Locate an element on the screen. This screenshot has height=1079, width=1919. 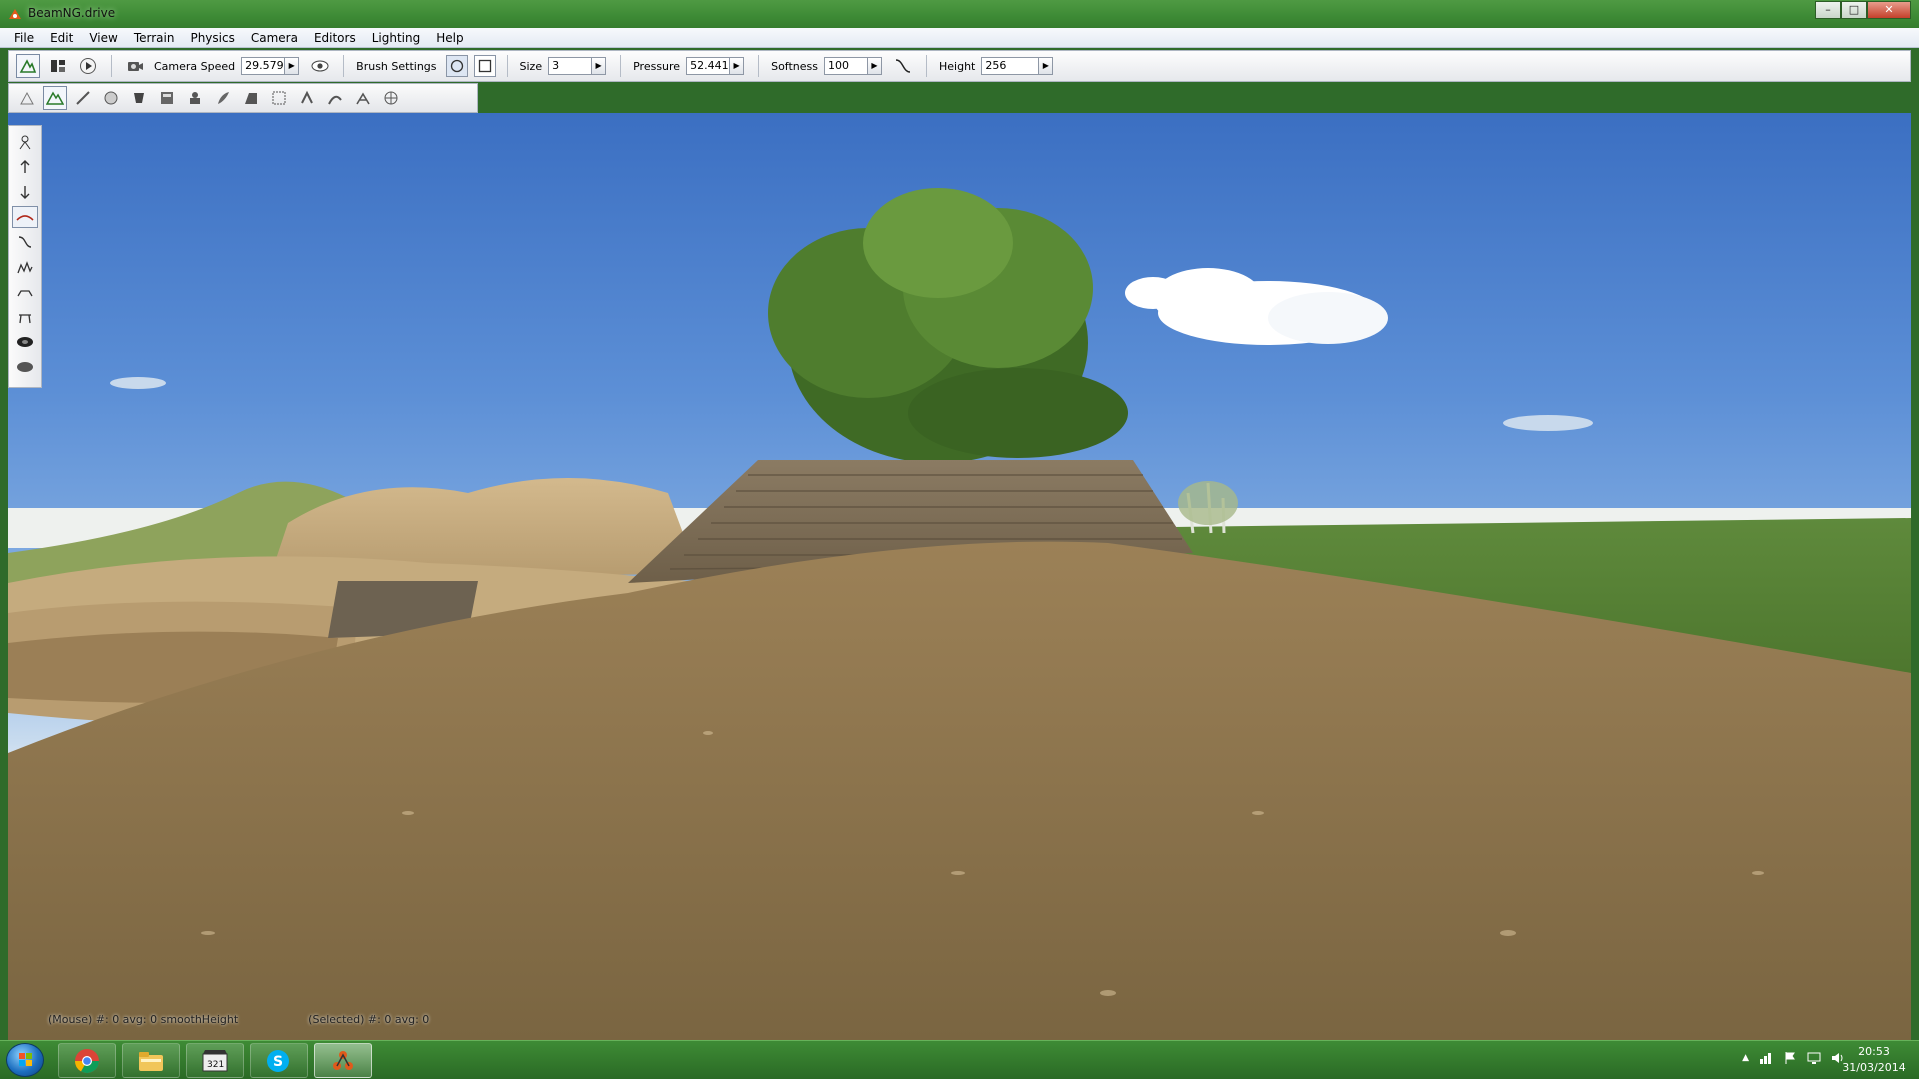
taskbar-explorer is located at coordinates (151, 1060).